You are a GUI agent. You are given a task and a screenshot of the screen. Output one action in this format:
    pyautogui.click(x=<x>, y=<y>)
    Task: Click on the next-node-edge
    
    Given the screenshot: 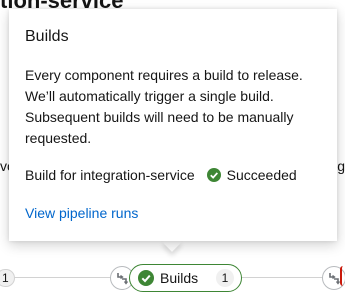 What is the action you would take?
    pyautogui.click(x=342, y=276)
    